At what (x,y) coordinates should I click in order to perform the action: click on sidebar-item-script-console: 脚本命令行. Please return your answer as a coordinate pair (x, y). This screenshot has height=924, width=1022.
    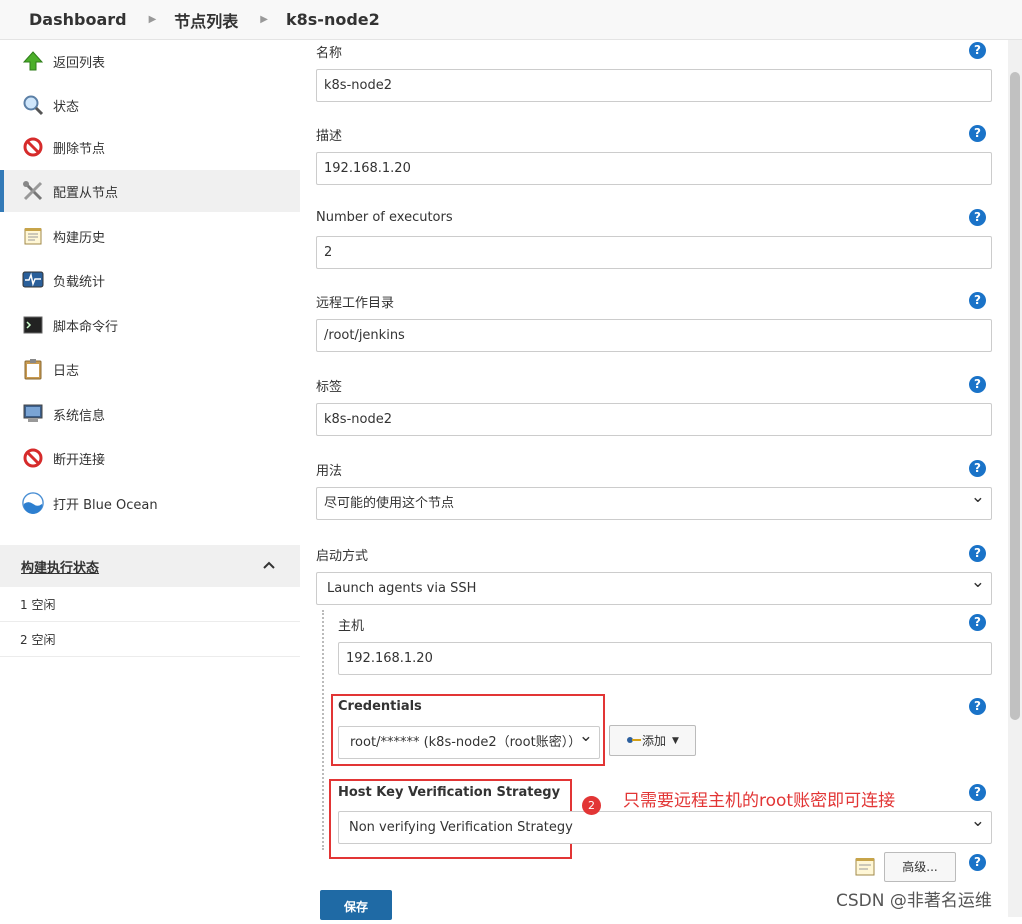
    Looking at the image, I should click on (150, 325).